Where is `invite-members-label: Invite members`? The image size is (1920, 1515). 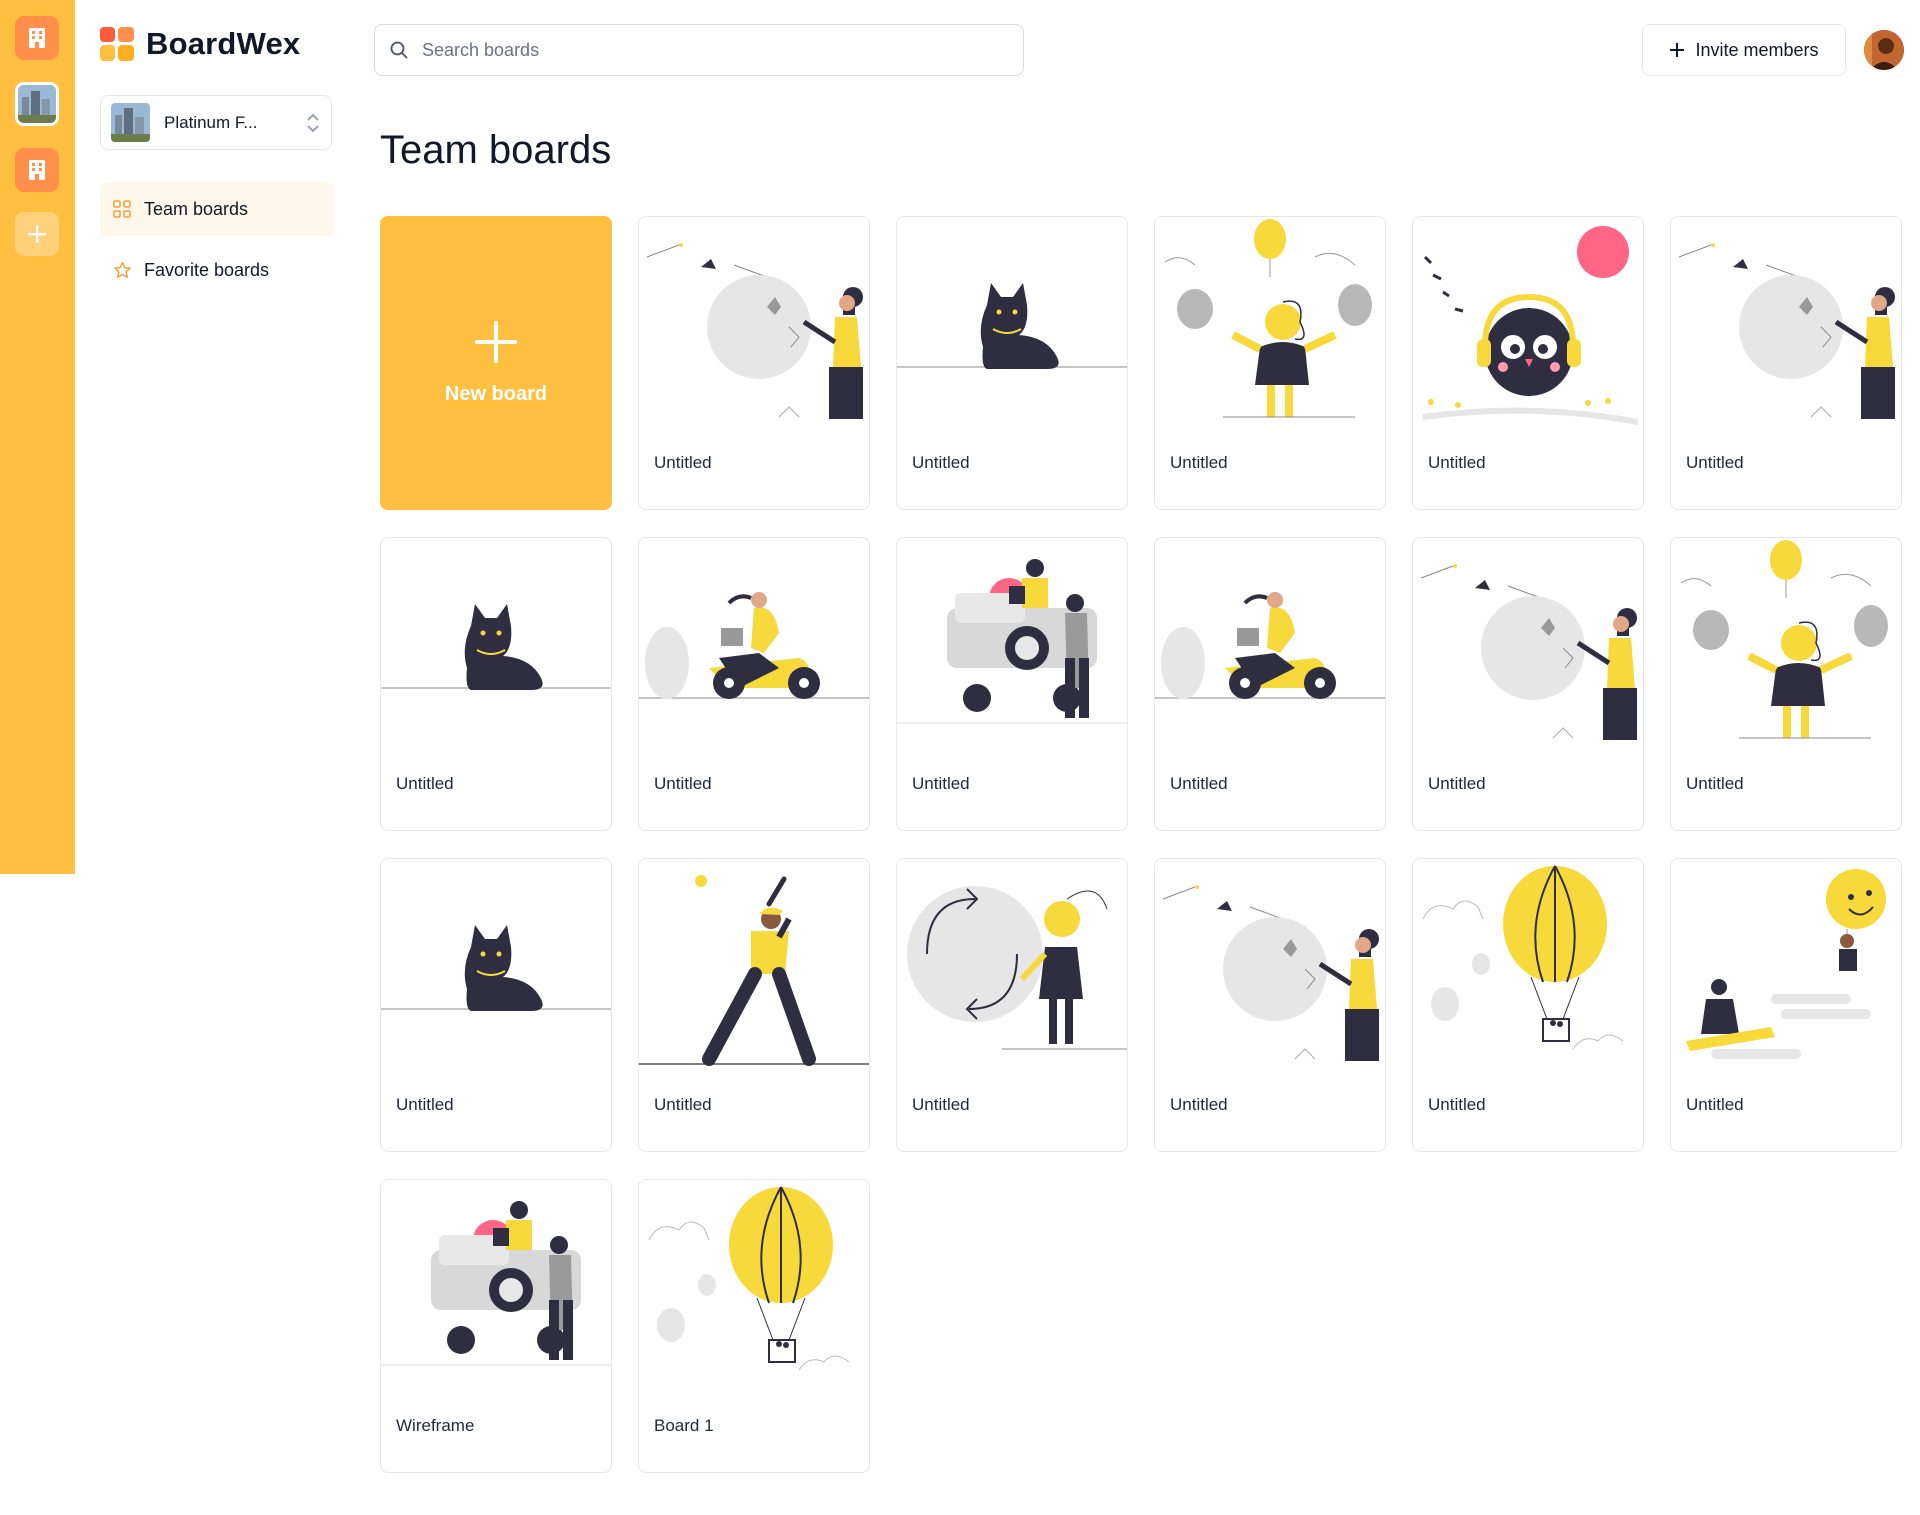
invite-members-label: Invite members is located at coordinates (1757, 49).